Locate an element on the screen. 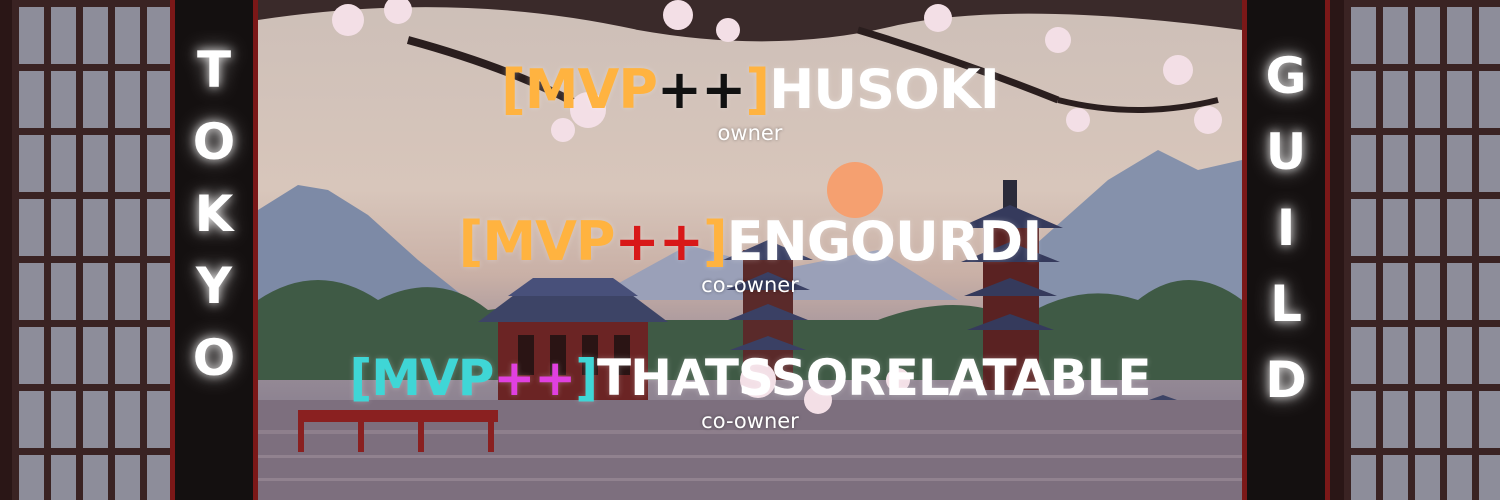  member-name: [MVP++]THATSSORELATABLE is located at coordinates (750, 378).